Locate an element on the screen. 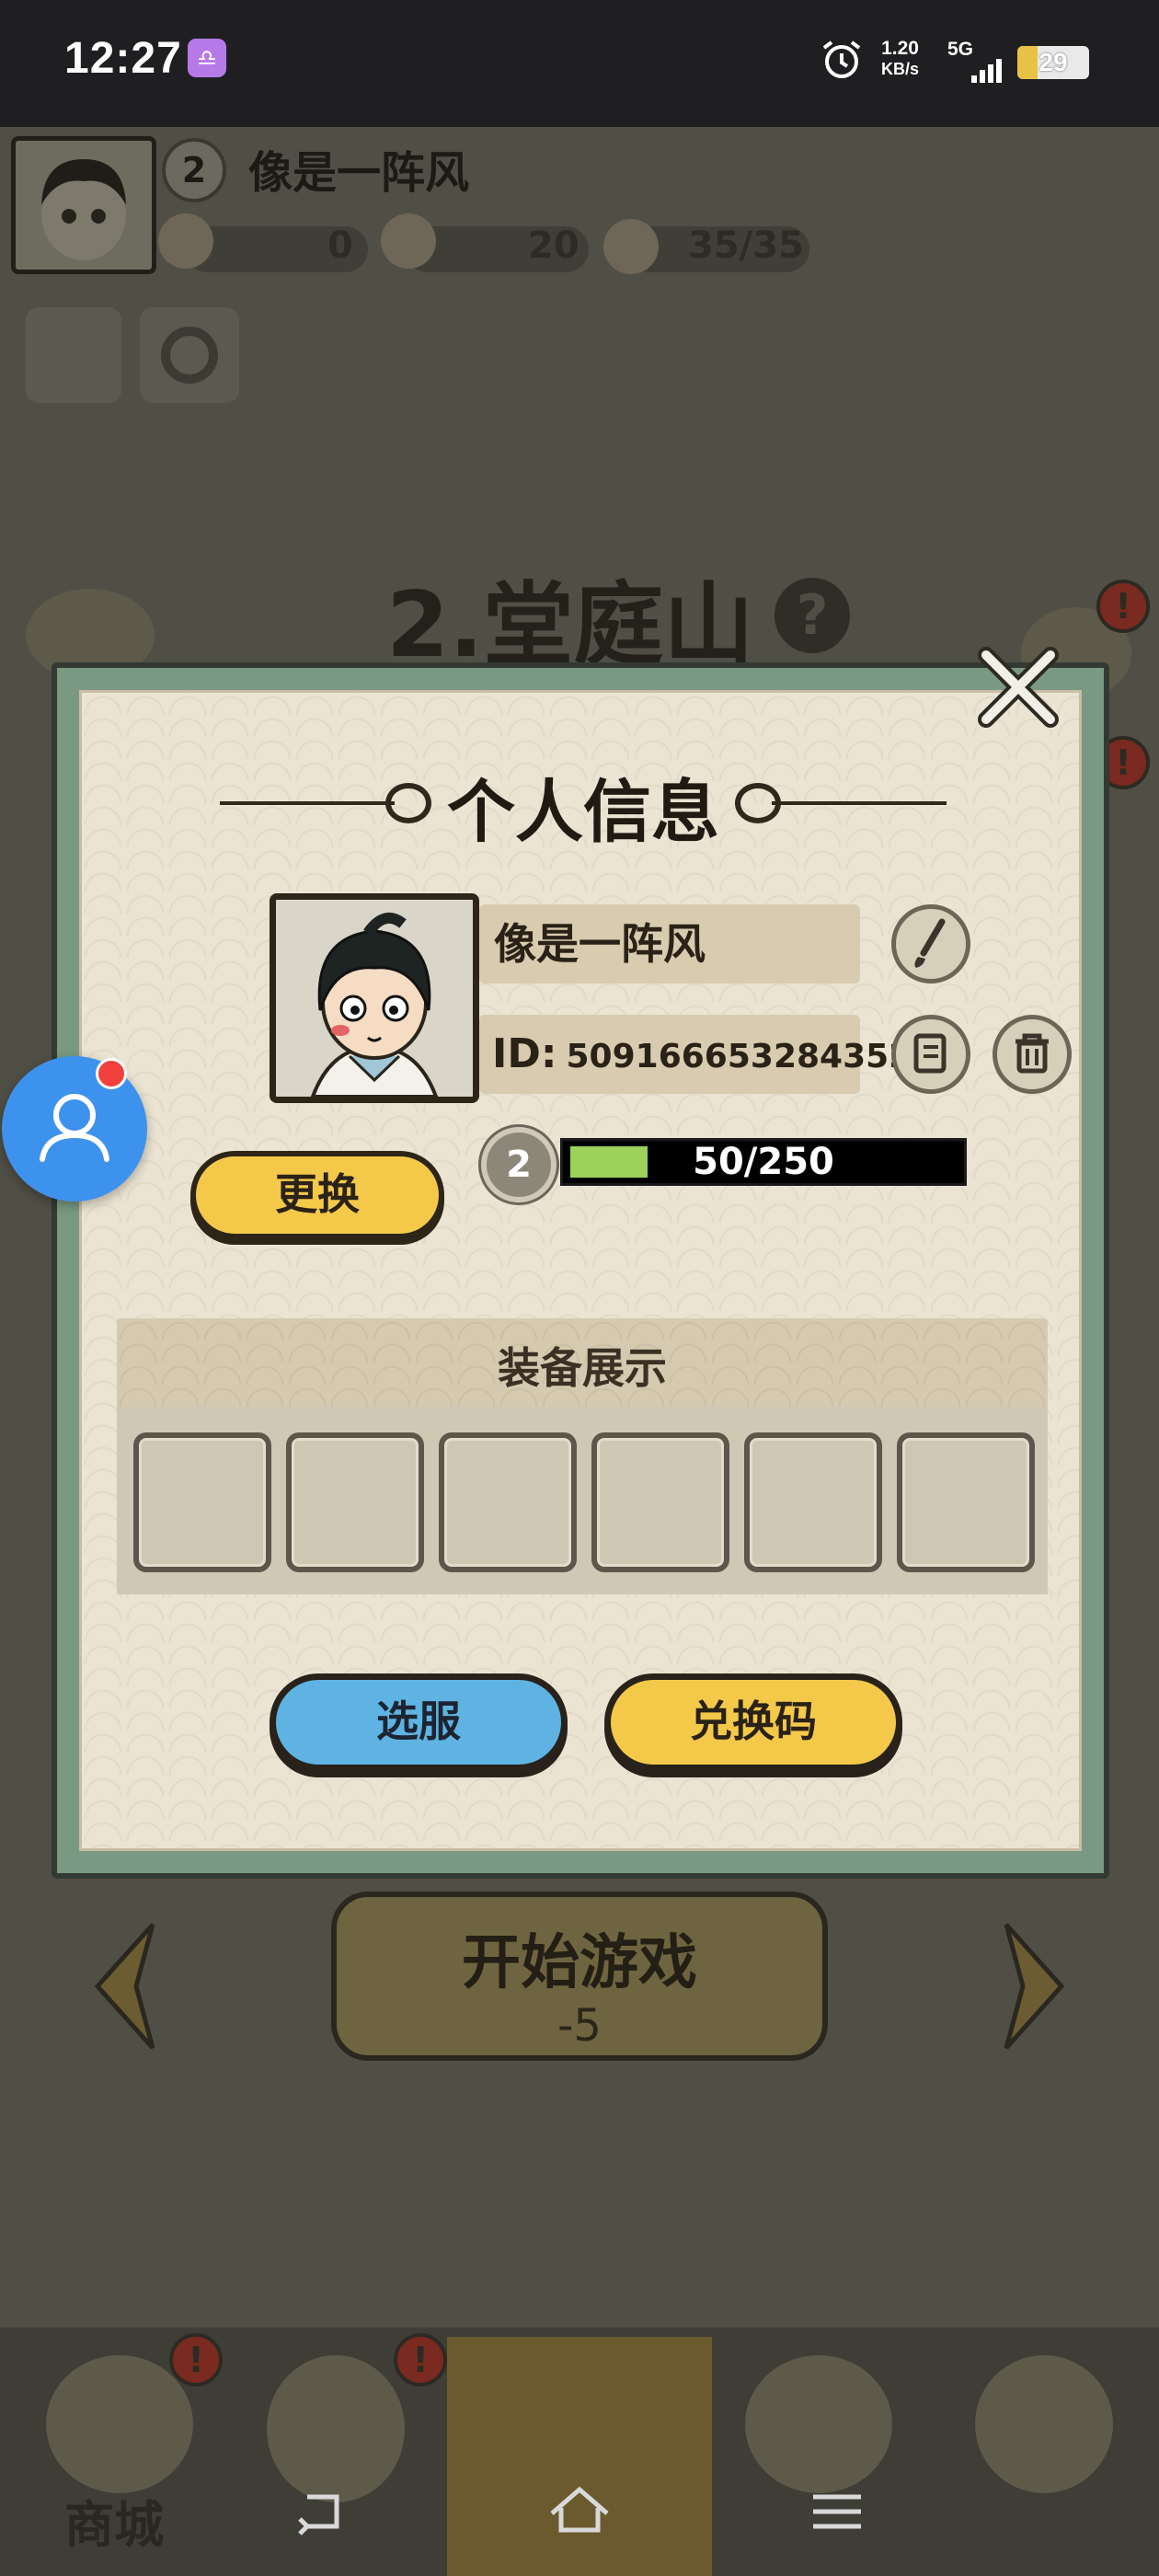 The height and width of the screenshot is (2576, 1159). coin-value: 0 is located at coordinates (340, 245).